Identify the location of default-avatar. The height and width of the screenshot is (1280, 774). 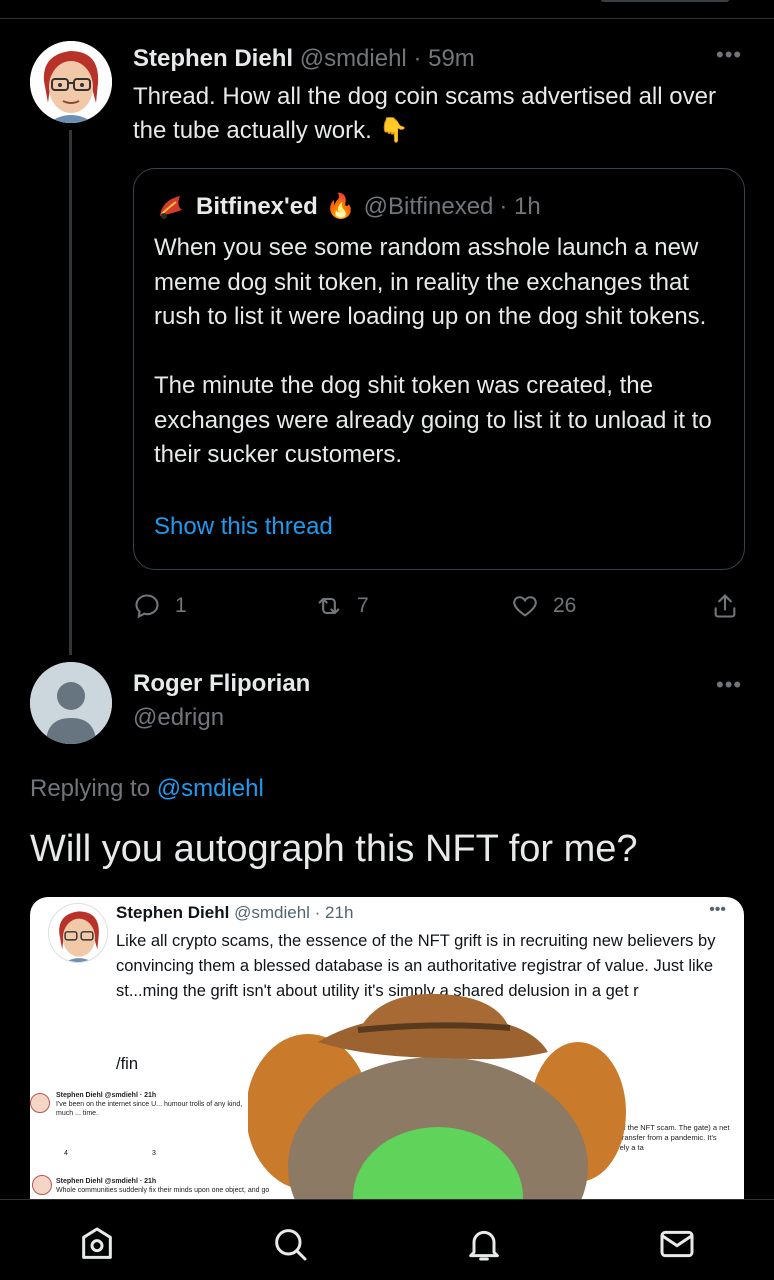
(71, 703).